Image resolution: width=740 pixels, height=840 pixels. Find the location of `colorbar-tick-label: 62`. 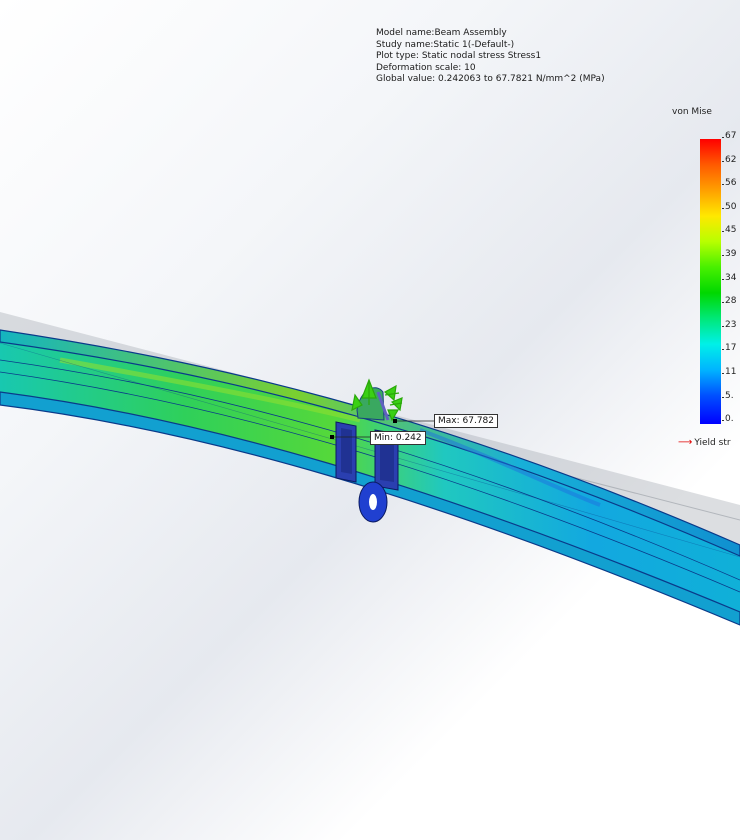

colorbar-tick-label: 62 is located at coordinates (729, 159).